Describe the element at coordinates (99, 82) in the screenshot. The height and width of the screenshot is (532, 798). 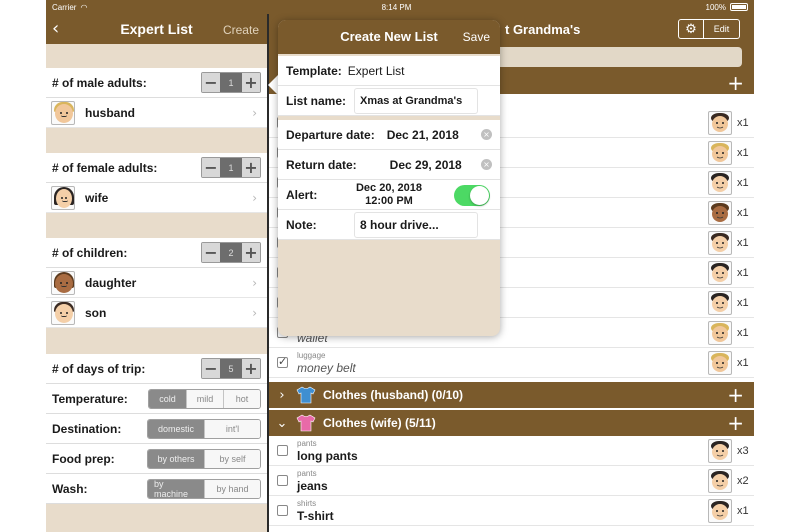
I see `male-adults-label: # of male adults:` at that location.